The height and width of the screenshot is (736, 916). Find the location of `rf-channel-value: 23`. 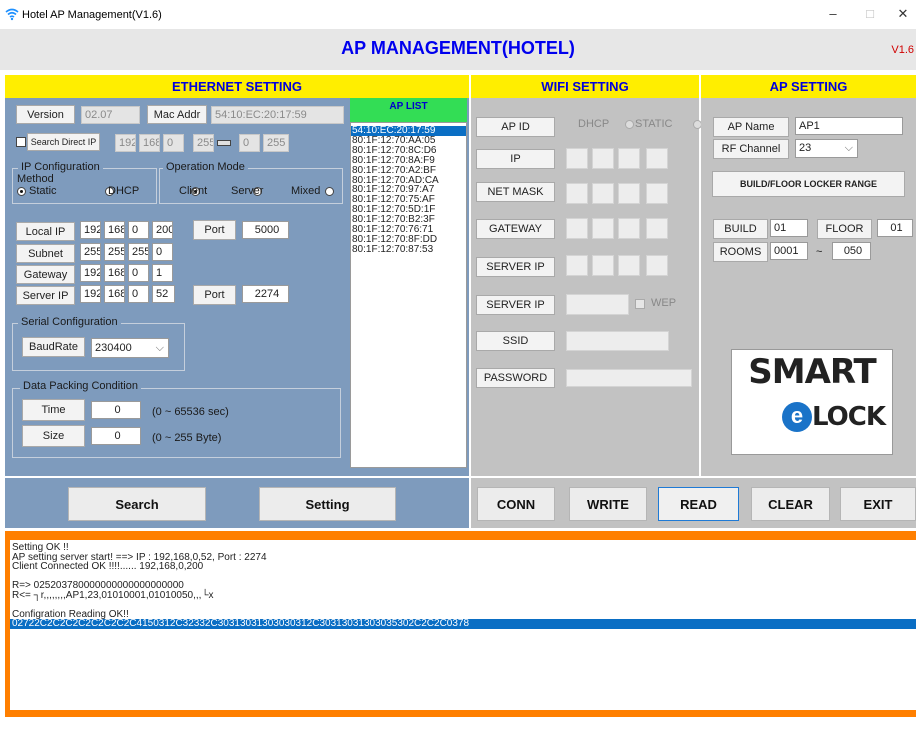

rf-channel-value: 23 is located at coordinates (805, 148).